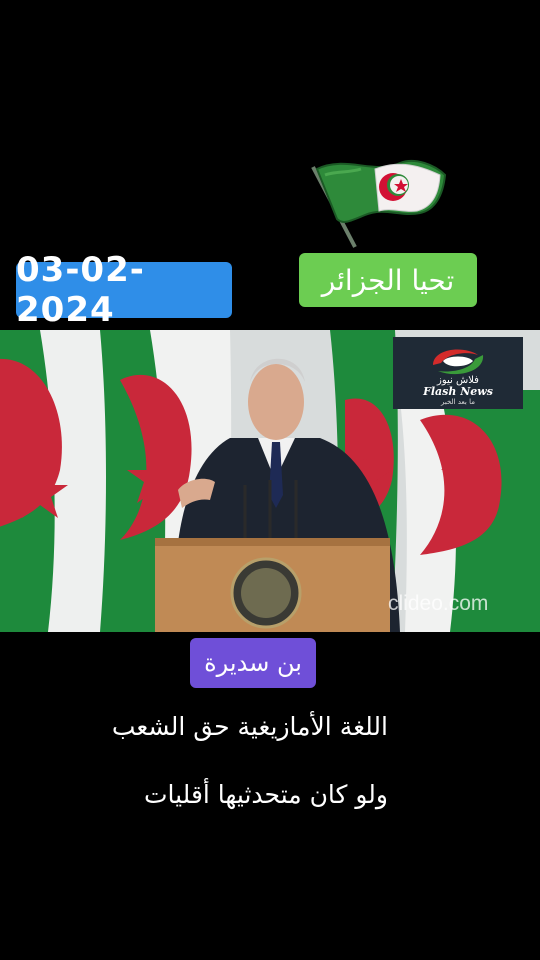 The width and height of the screenshot is (540, 960). Describe the element at coordinates (379, 203) in the screenshot. I see `algerian-flag-icon` at that location.